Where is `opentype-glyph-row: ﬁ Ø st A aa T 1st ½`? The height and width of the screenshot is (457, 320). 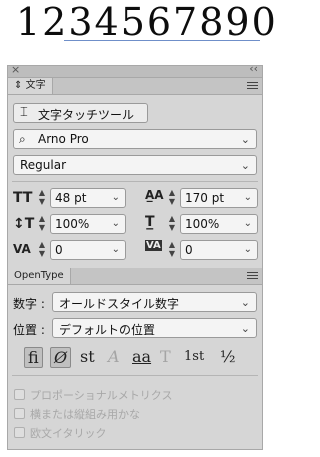 opentype-glyph-row: ﬁ Ø st A aa T 1st ½ is located at coordinates (136, 358).